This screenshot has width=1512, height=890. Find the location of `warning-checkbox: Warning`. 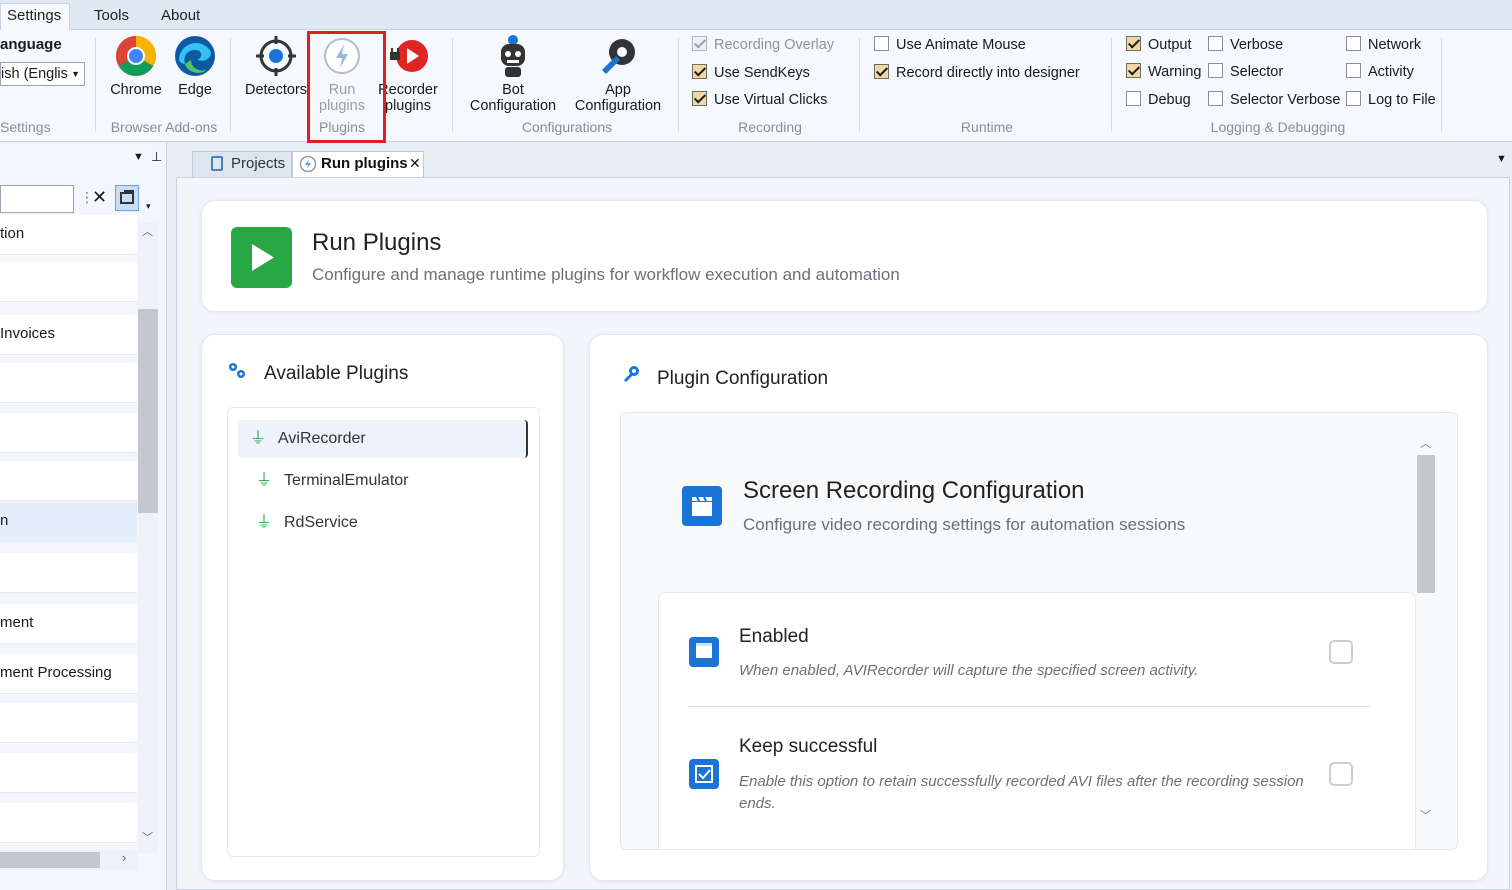

warning-checkbox: Warning is located at coordinates (1163, 72).